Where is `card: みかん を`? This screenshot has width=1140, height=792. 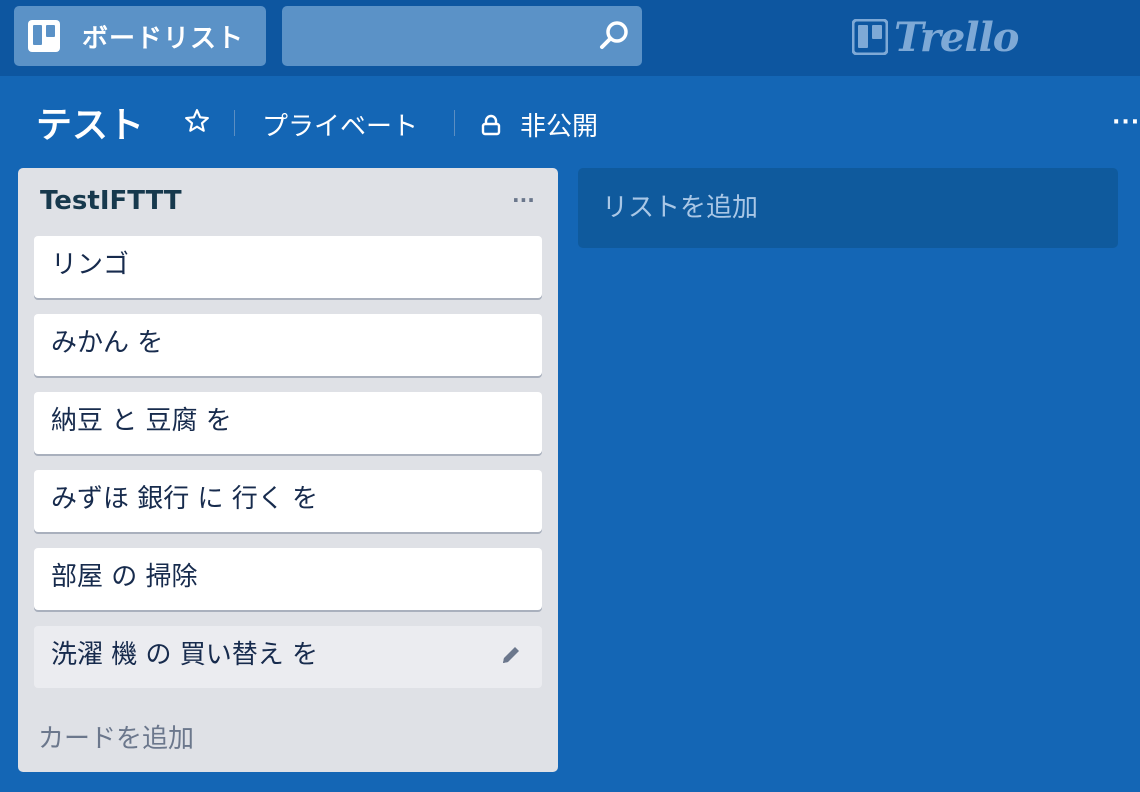 card: みかん を is located at coordinates (288, 345).